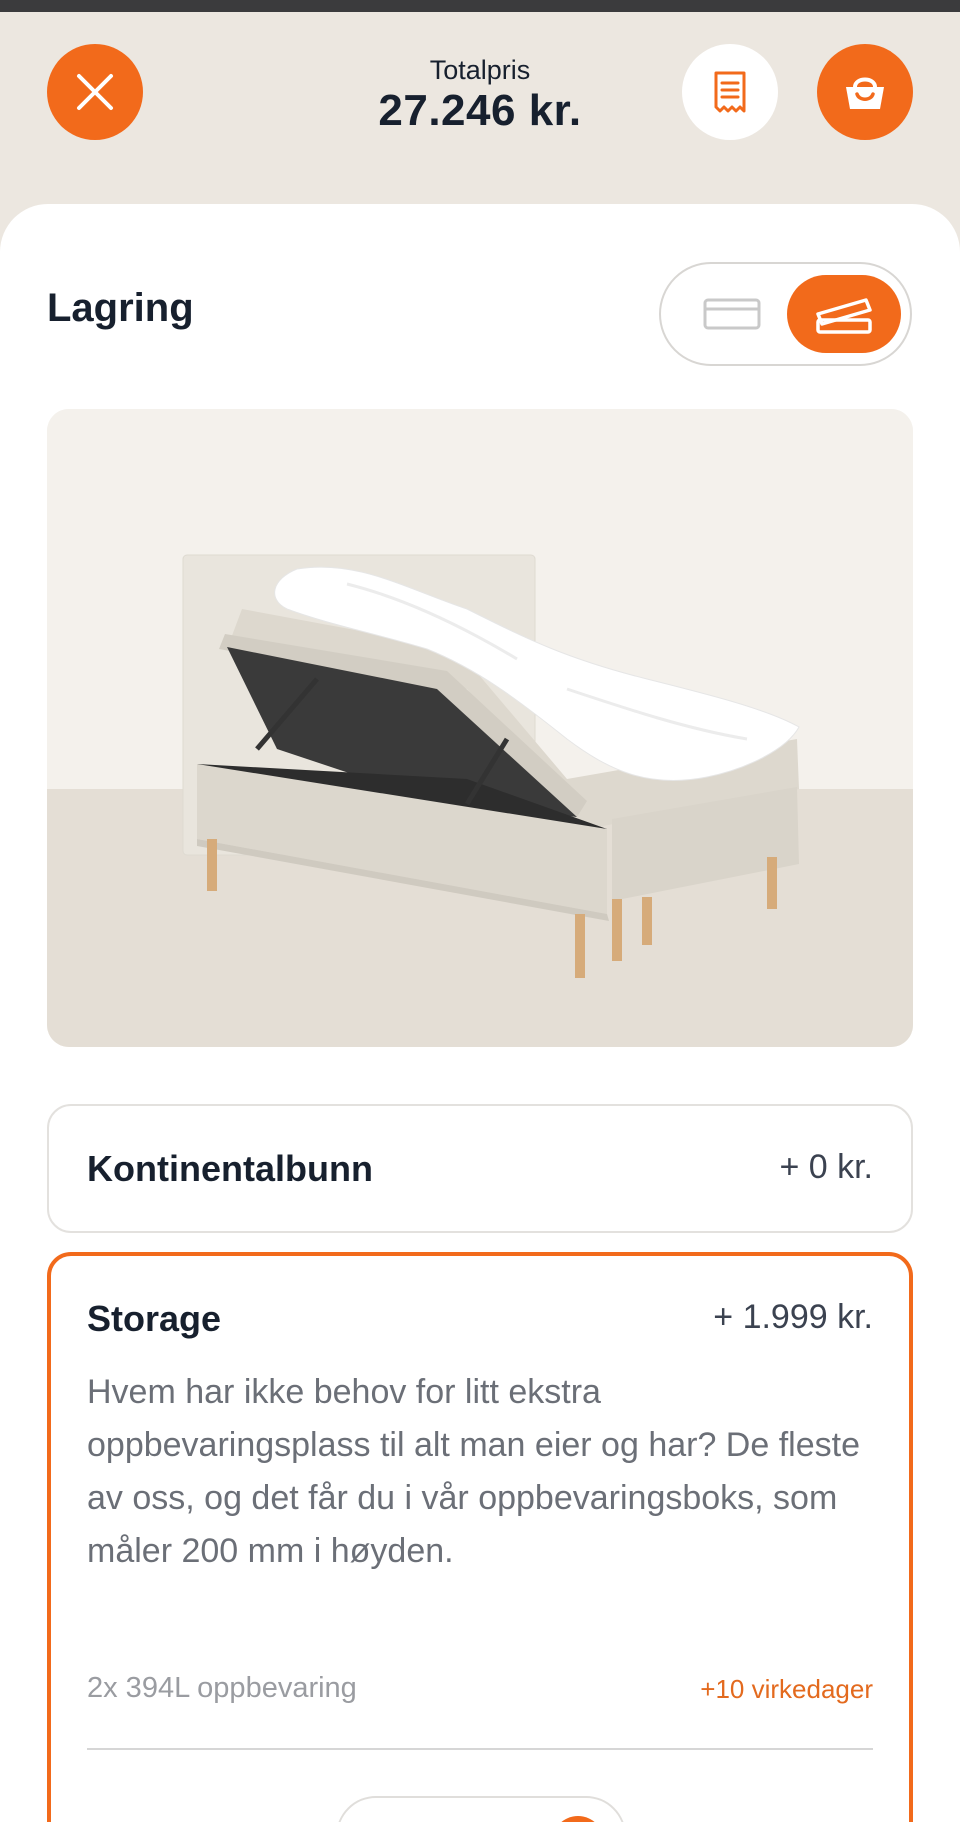 The width and height of the screenshot is (960, 1822). I want to click on option-price: + 1.999 kr., so click(793, 1317).